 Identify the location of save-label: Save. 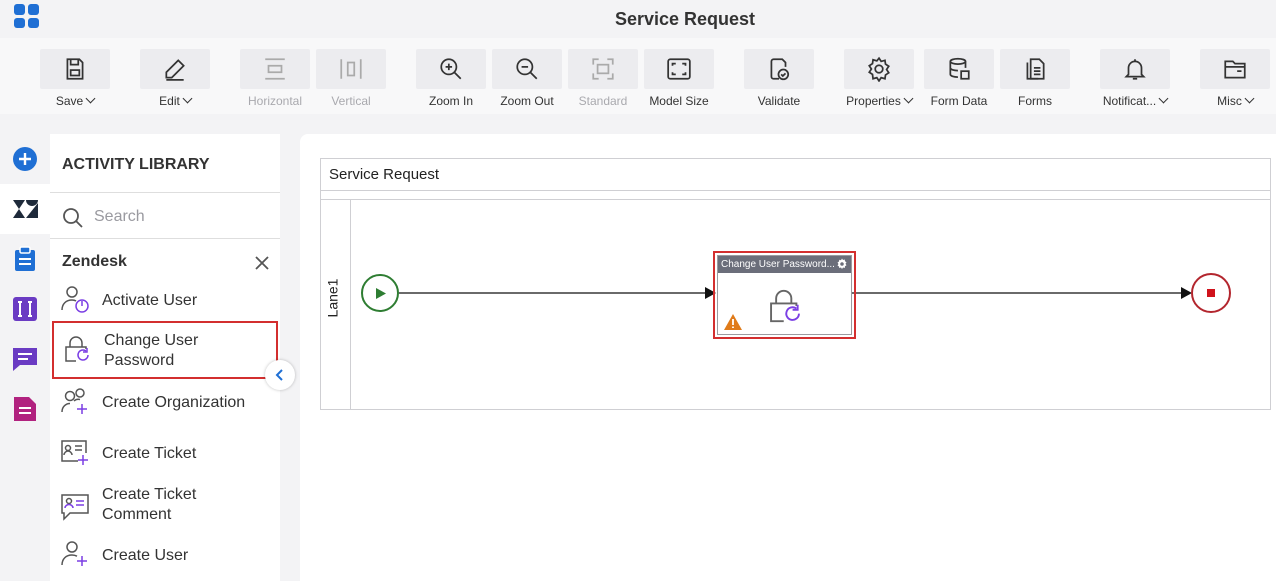
(69, 101).